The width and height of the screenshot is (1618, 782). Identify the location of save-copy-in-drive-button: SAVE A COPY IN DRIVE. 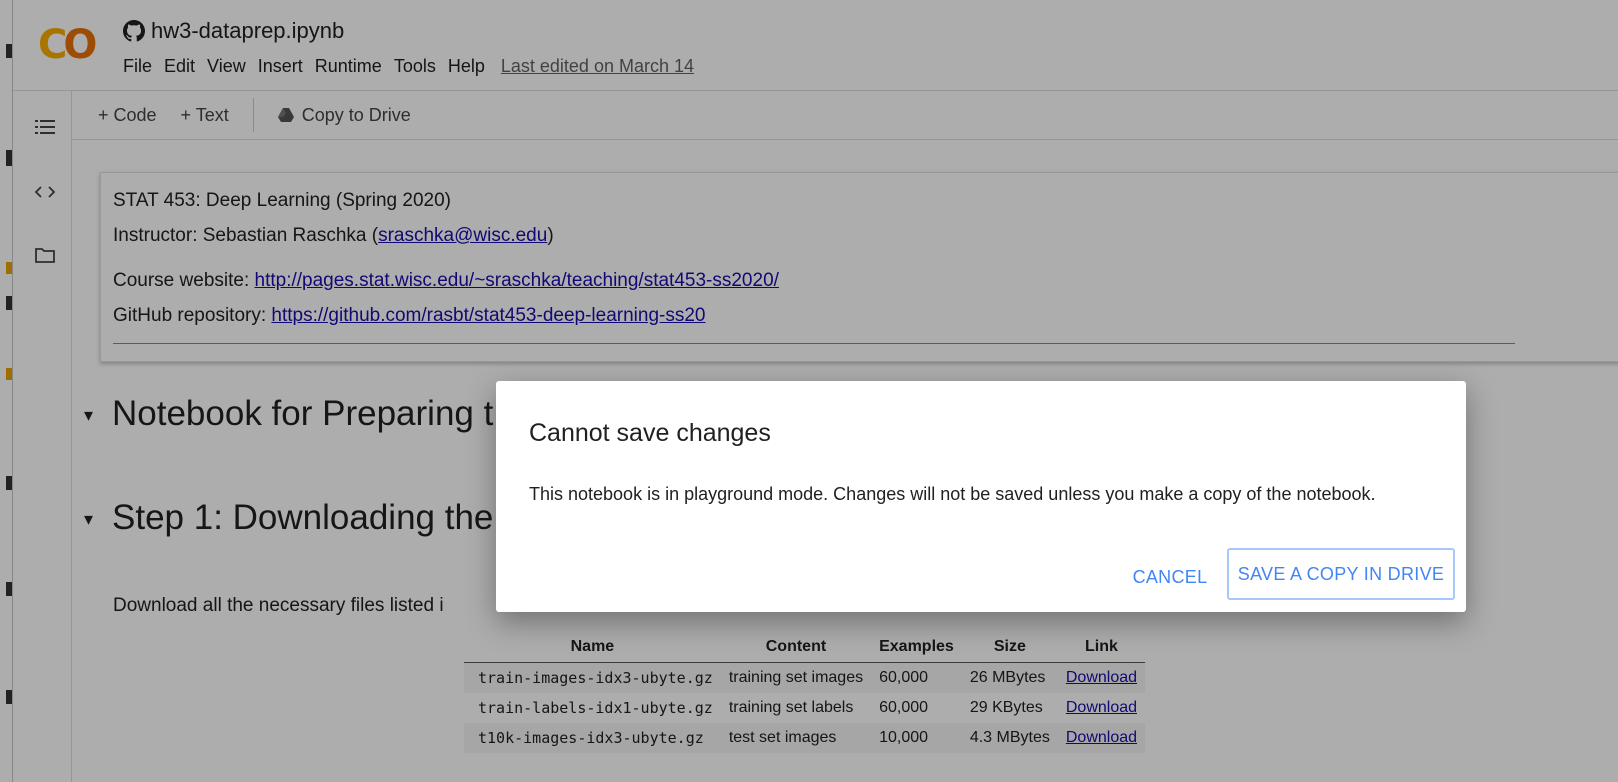
(1341, 574).